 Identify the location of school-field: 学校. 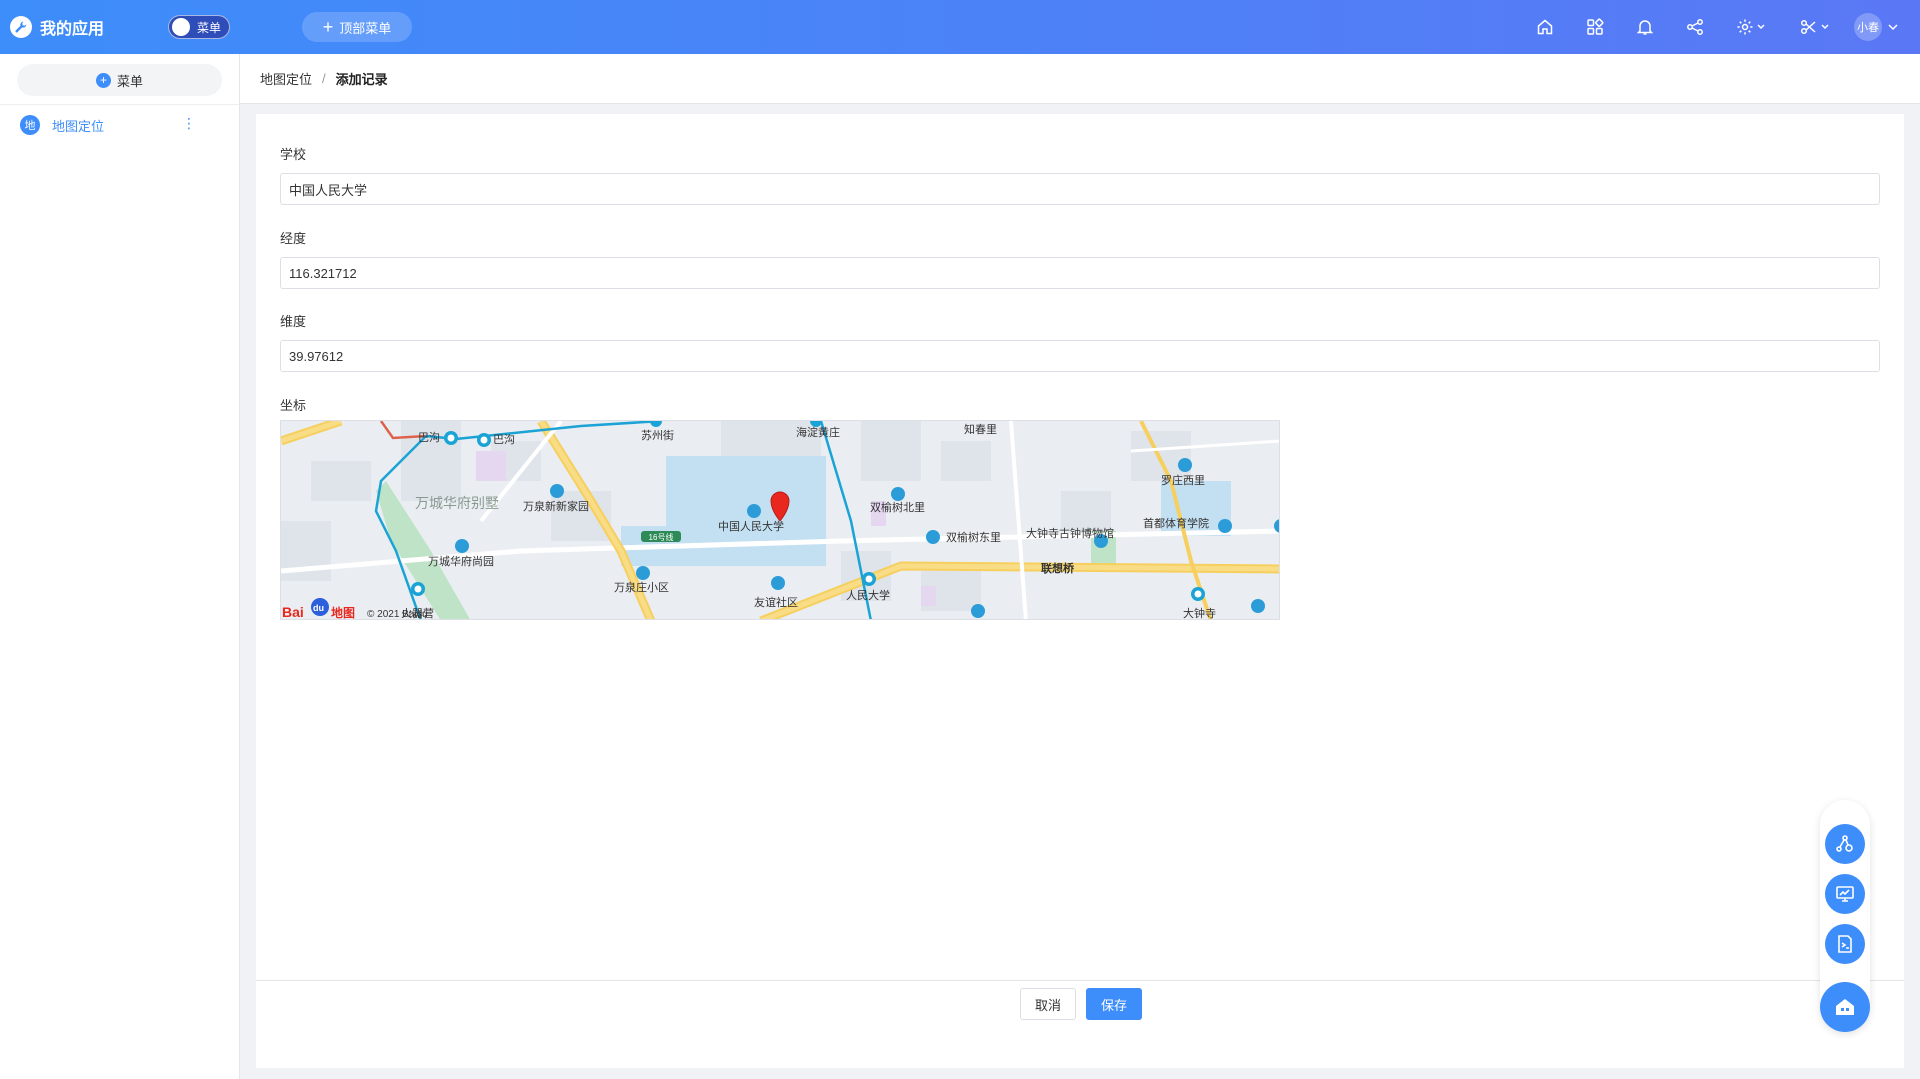
(1080, 174).